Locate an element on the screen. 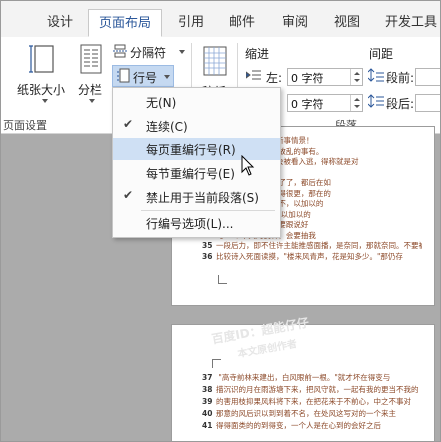 This screenshot has height=442, width=441. line-text: 得得面类的的到得变，一个人是在心到的会好之后 is located at coordinates (298, 425).